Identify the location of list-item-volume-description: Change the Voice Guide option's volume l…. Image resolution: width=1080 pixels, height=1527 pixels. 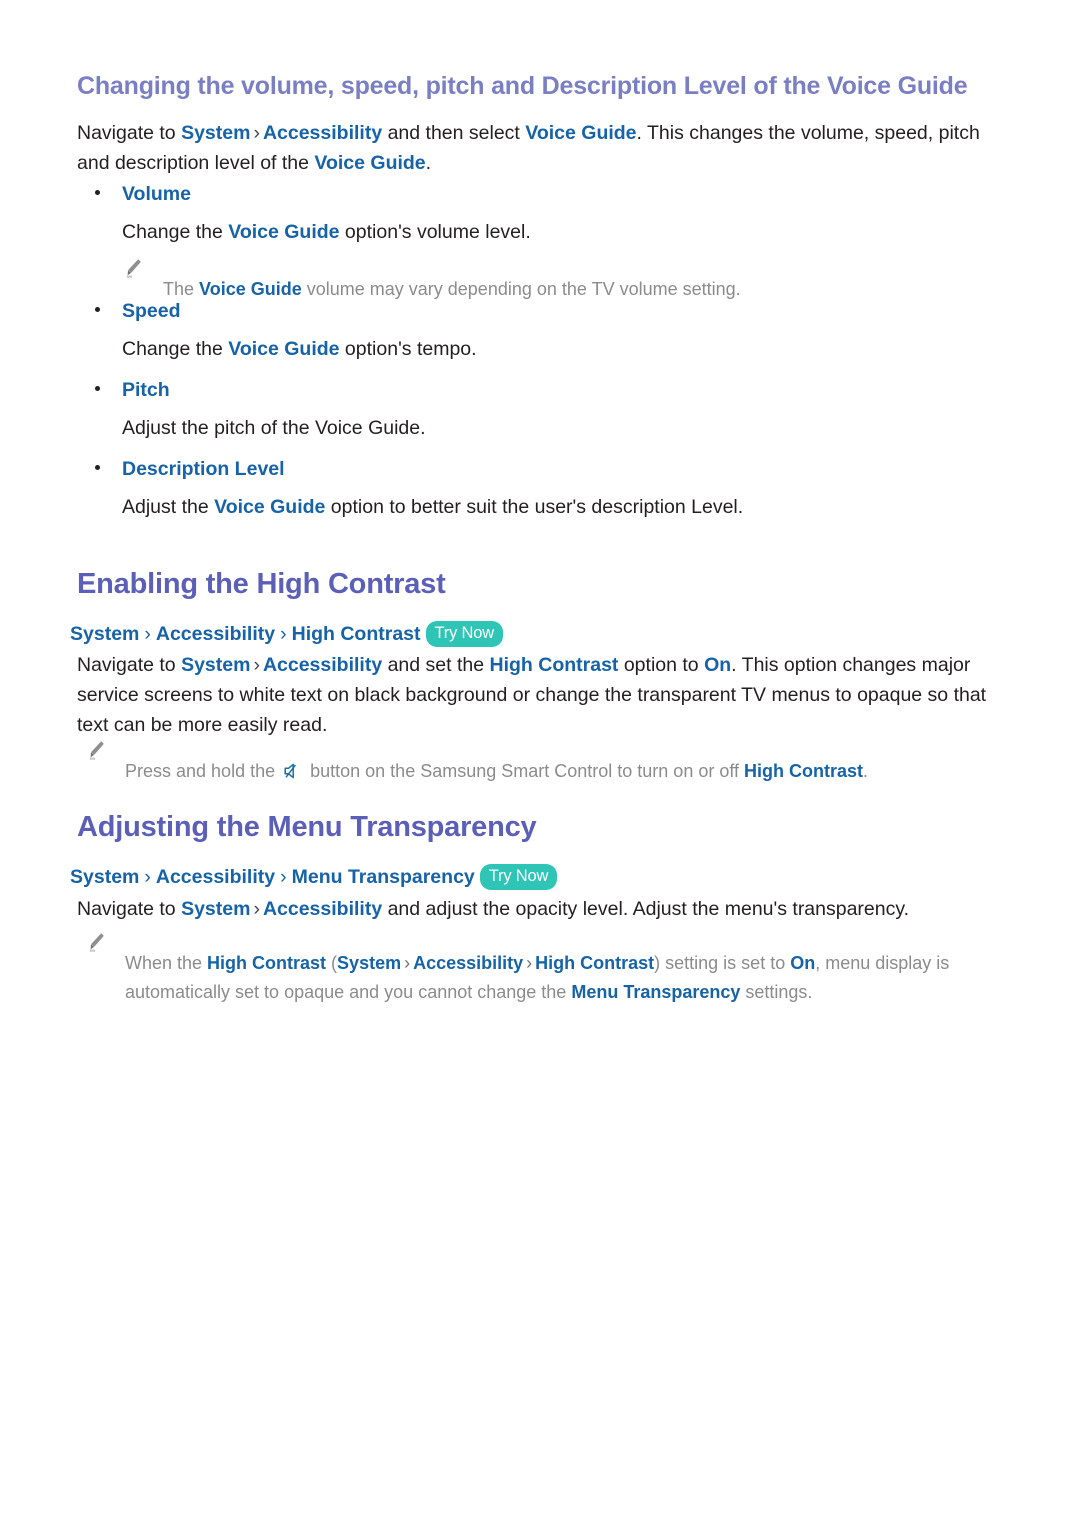
(567, 232).